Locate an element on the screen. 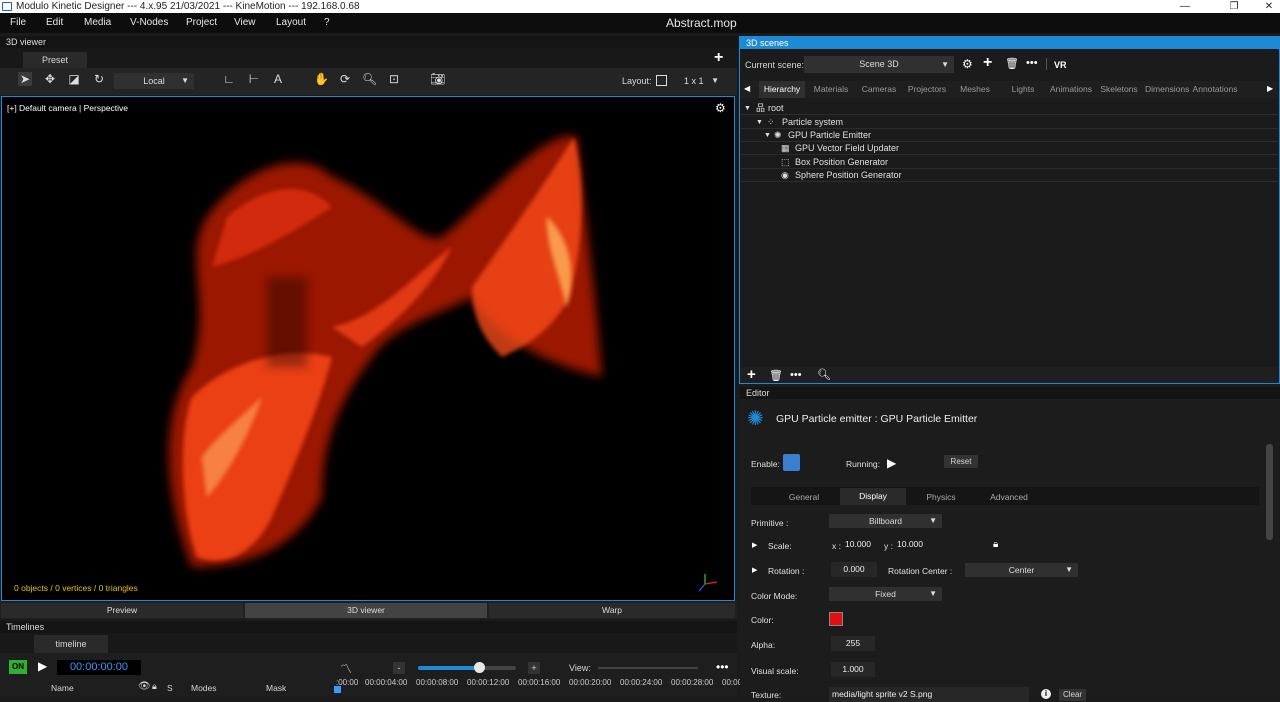 The height and width of the screenshot is (702, 1280). layout-square-icon is located at coordinates (661, 80).